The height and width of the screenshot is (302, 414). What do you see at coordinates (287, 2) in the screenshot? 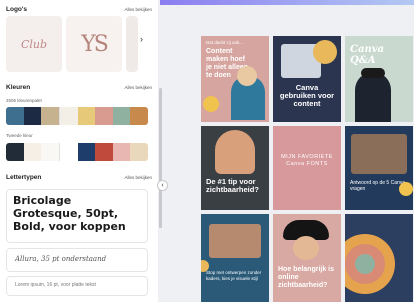
I see `top-gradient-bar` at bounding box center [287, 2].